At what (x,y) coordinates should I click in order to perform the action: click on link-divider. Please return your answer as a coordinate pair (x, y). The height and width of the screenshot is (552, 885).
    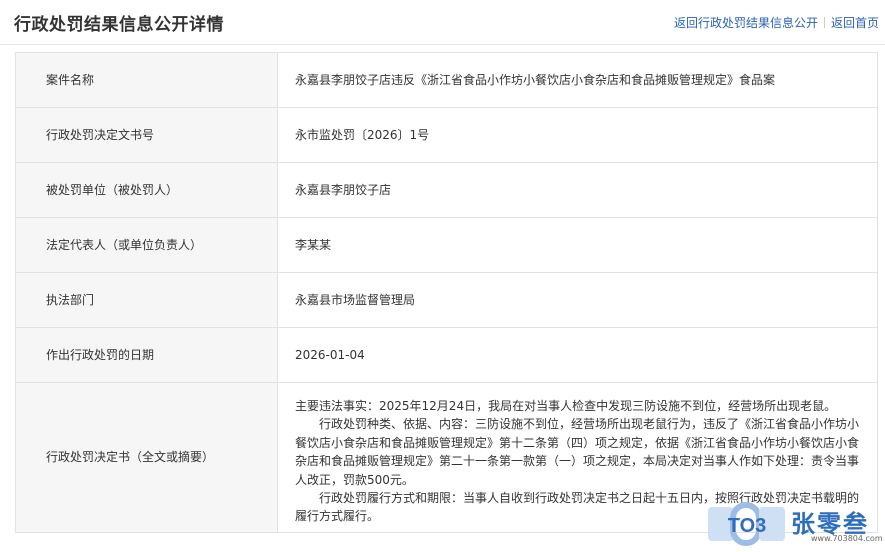
    Looking at the image, I should click on (824, 22).